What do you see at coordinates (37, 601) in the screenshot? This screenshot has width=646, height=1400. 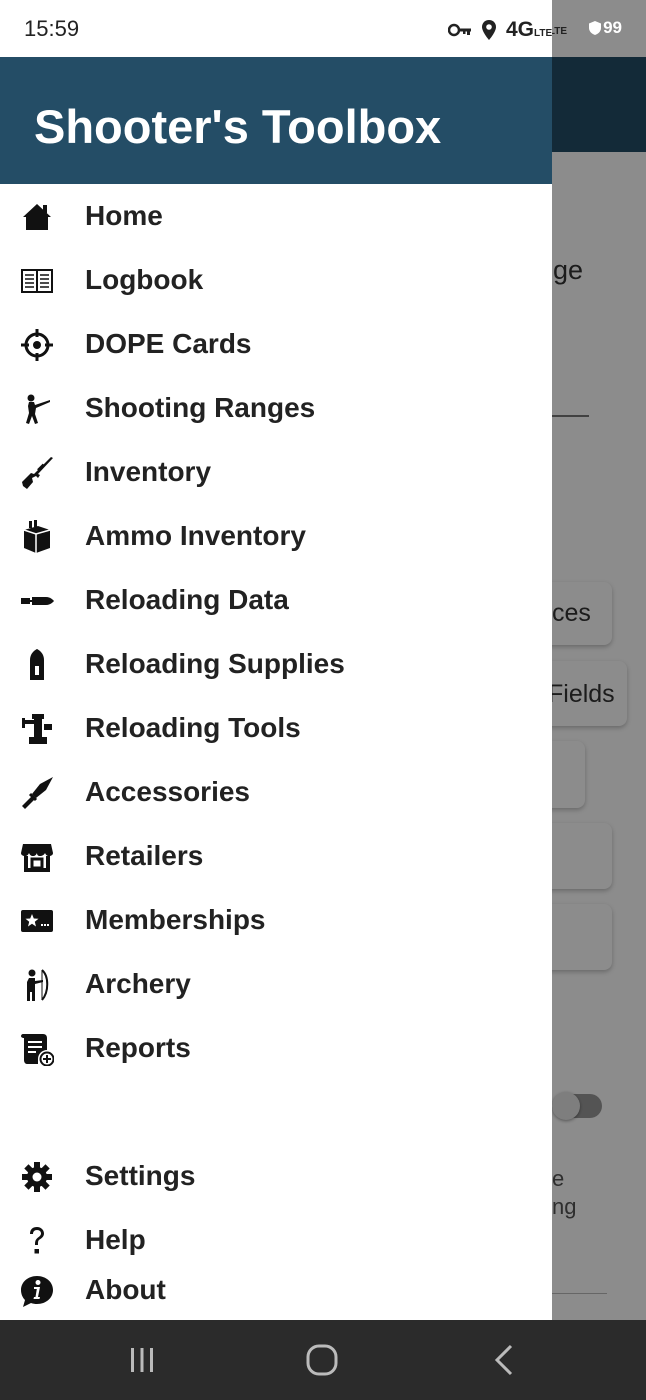 I see `bullet-icon` at bounding box center [37, 601].